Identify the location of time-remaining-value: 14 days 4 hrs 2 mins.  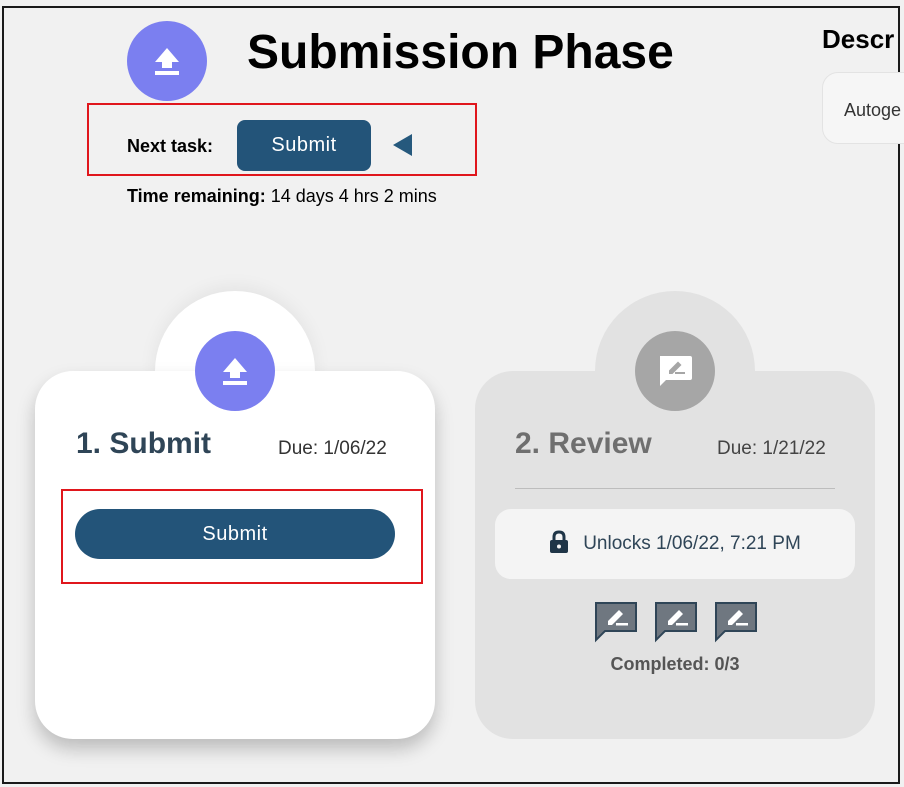
(351, 196).